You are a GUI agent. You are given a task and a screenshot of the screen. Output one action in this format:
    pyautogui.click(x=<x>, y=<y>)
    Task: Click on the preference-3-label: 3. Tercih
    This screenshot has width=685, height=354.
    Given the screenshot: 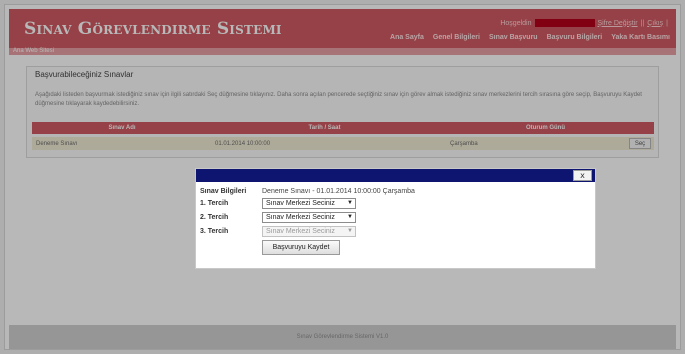 What is the action you would take?
    pyautogui.click(x=214, y=231)
    